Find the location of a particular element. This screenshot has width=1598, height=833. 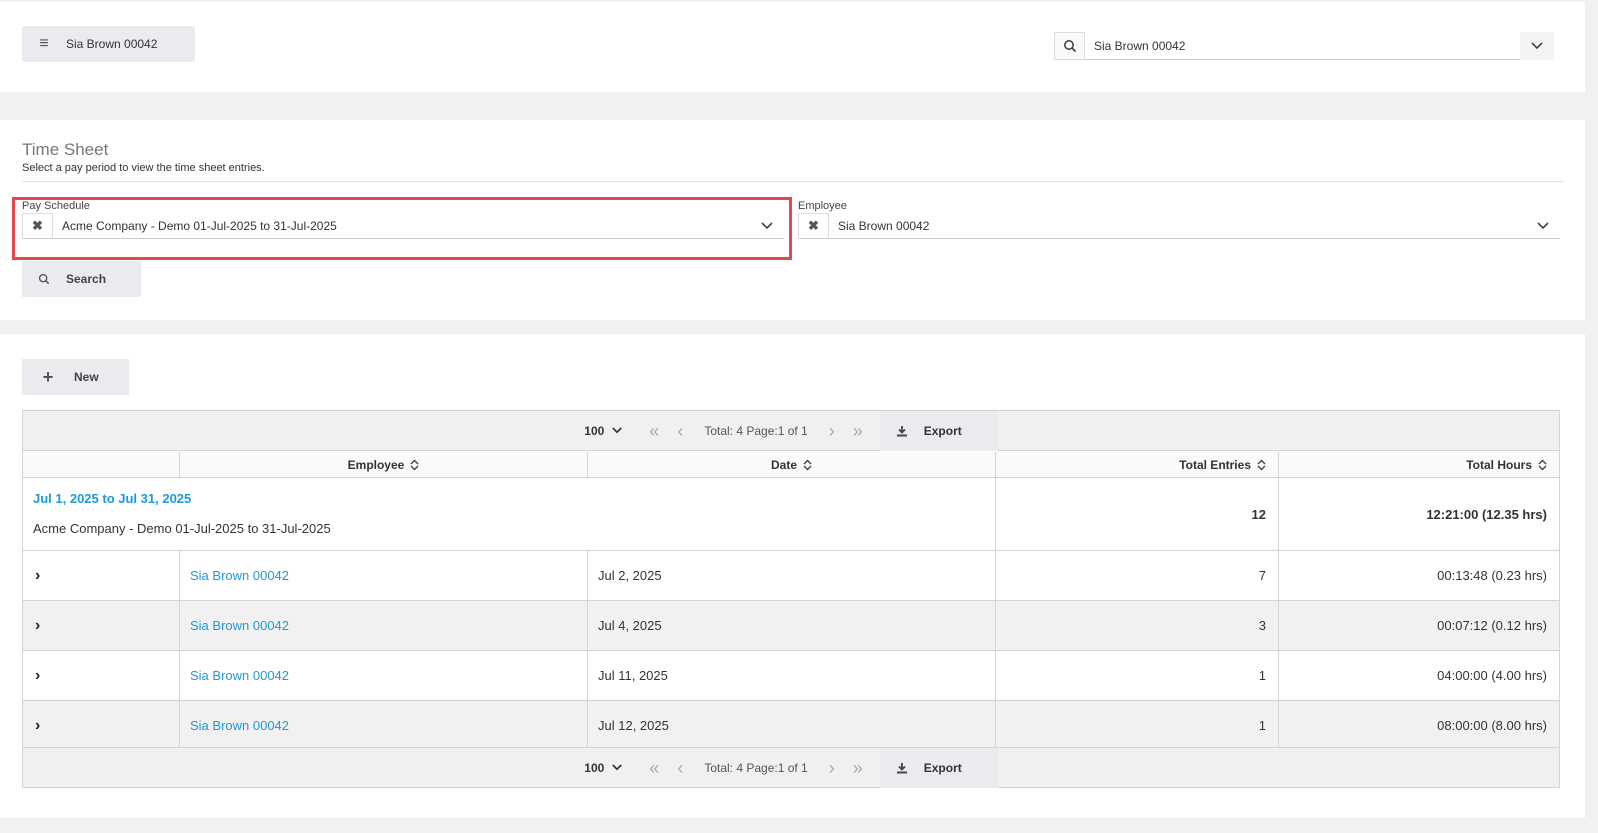

pager-top: 100 « ‹ Total: 4 Page:1 of 1 › » Export is located at coordinates (791, 430).